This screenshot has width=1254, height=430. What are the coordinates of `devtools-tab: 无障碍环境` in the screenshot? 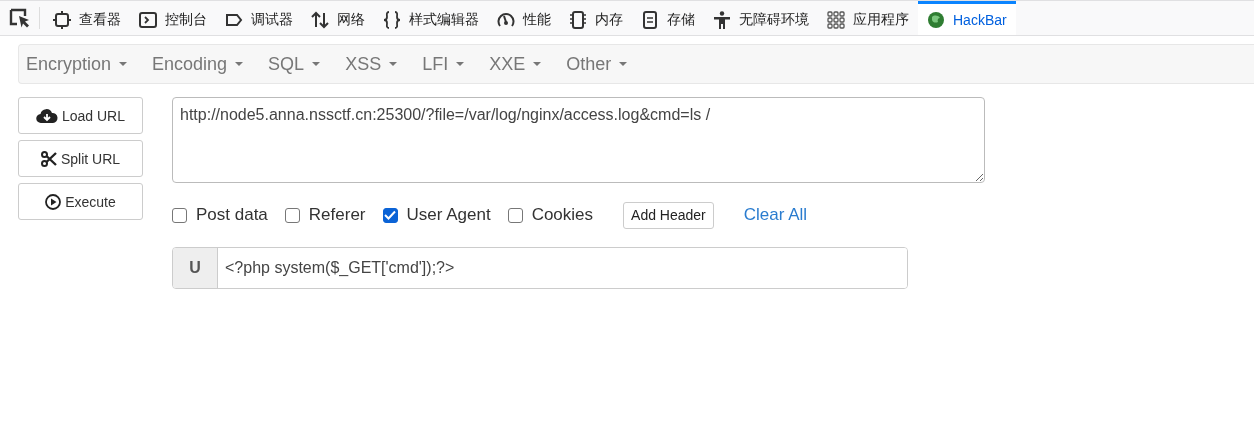 It's located at (761, 18).